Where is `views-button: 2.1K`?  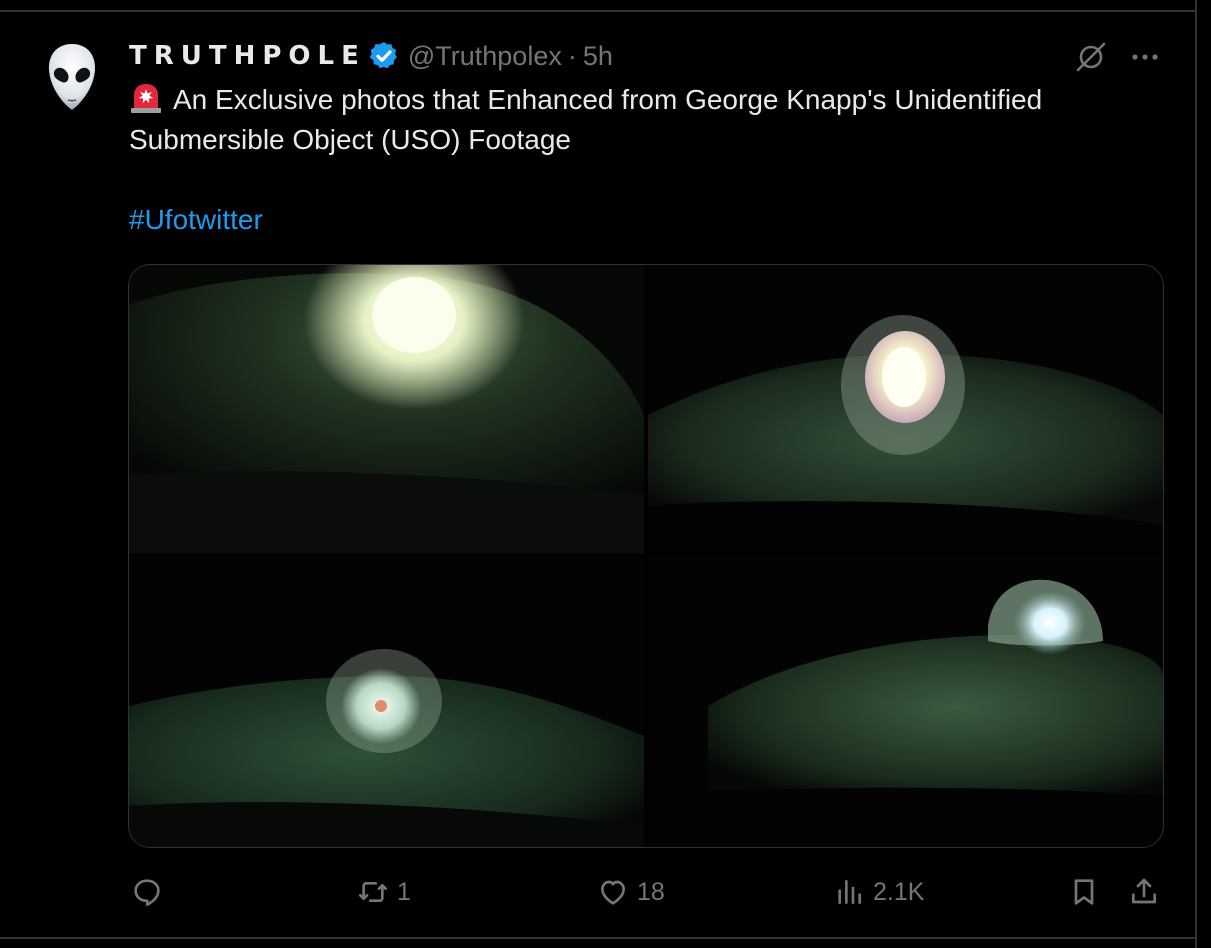
views-button: 2.1K is located at coordinates (878, 892).